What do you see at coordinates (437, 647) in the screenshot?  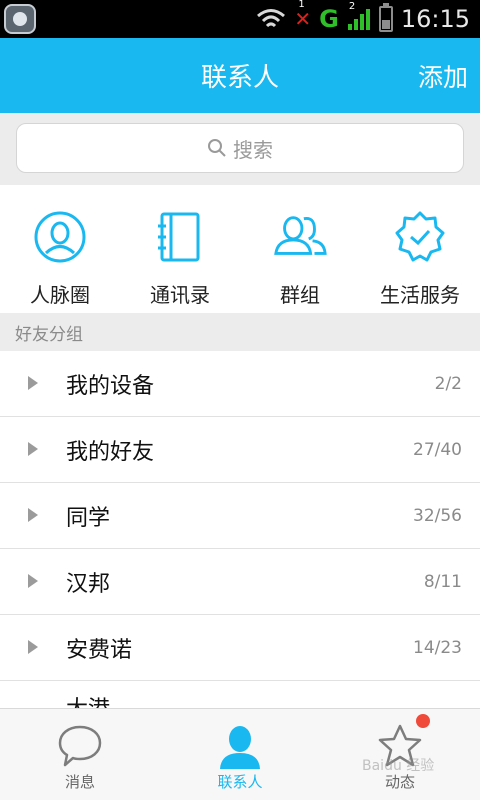 I see `group-count: 14/23` at bounding box center [437, 647].